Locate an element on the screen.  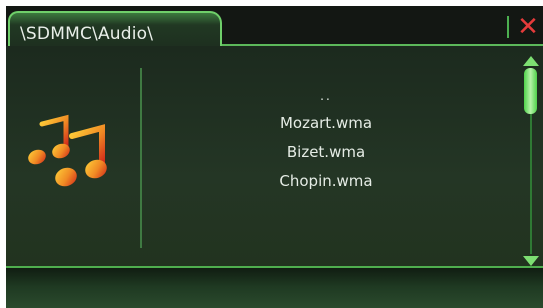
panel-divider is located at coordinates (141, 158).